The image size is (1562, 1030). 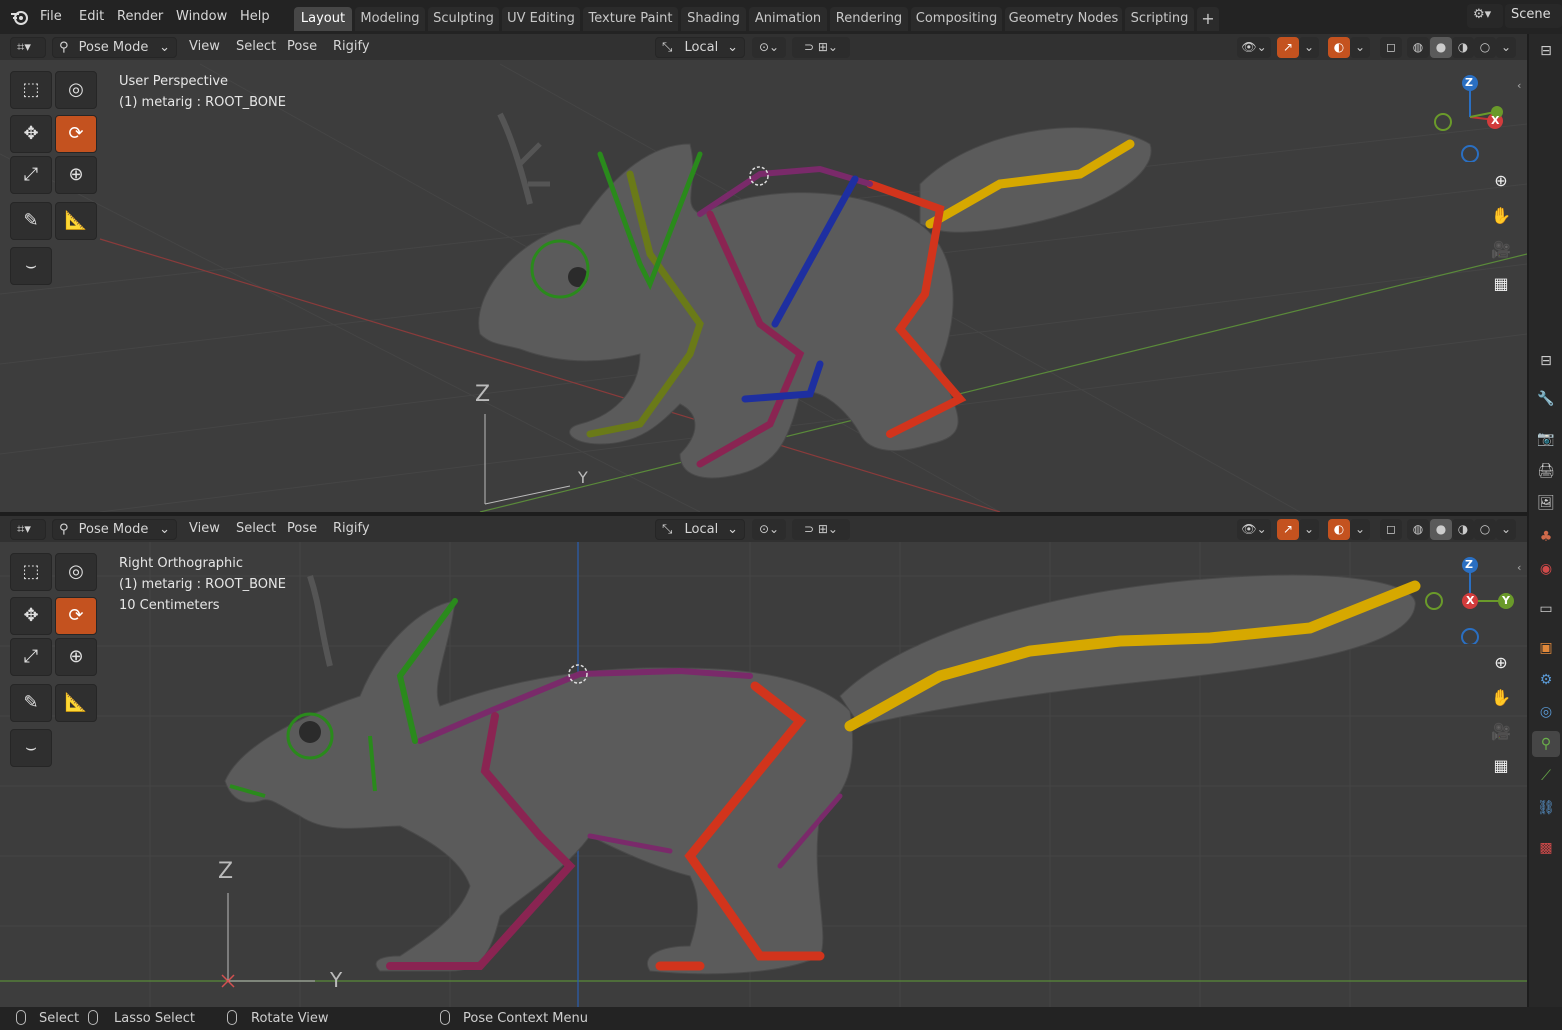 I want to click on tab-texture-paint: Texture Paint, so click(x=630, y=19).